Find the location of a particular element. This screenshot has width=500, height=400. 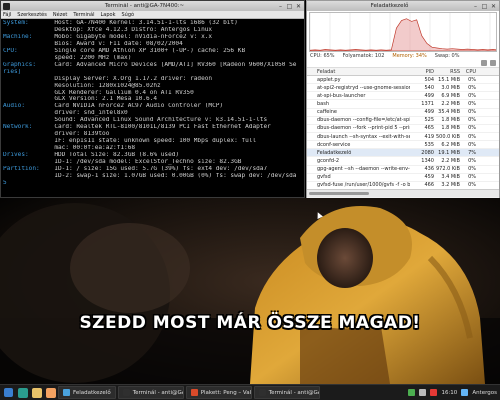

process-row: gvfsd 459 3.4 MiB 0% is located at coordinates (403, 178).